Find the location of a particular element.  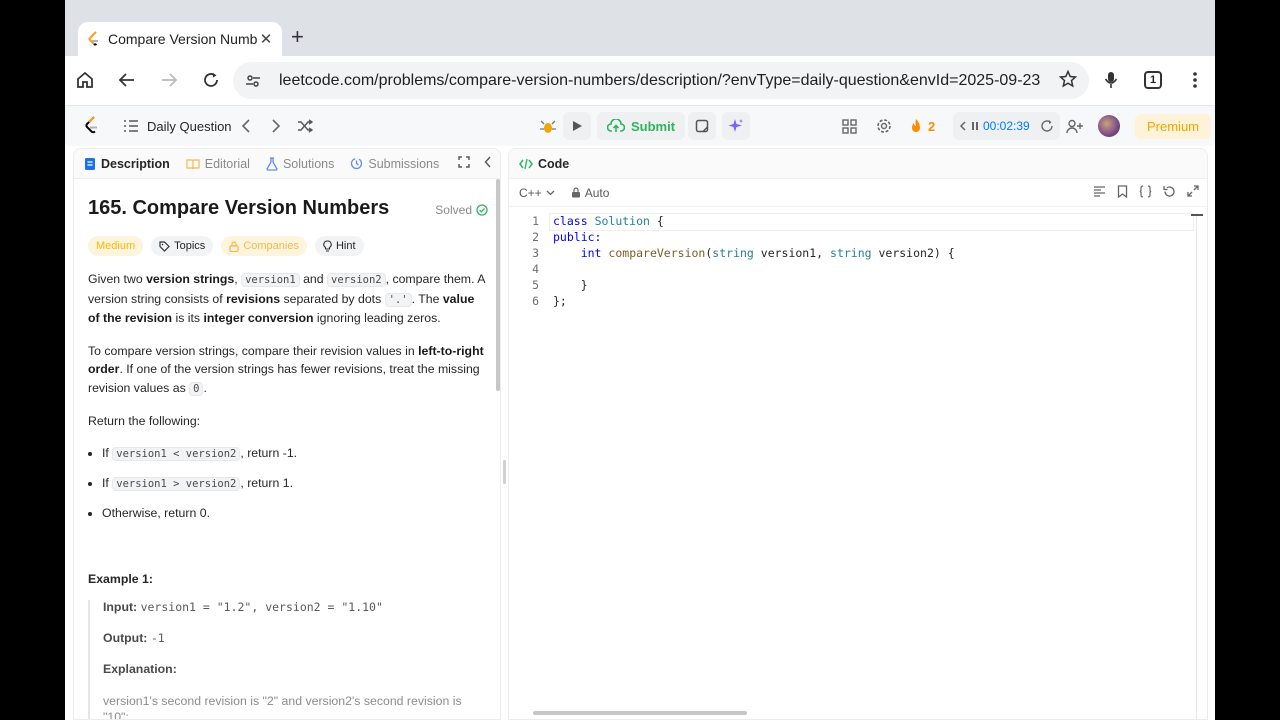

hint-label: Hint is located at coordinates (345, 246).